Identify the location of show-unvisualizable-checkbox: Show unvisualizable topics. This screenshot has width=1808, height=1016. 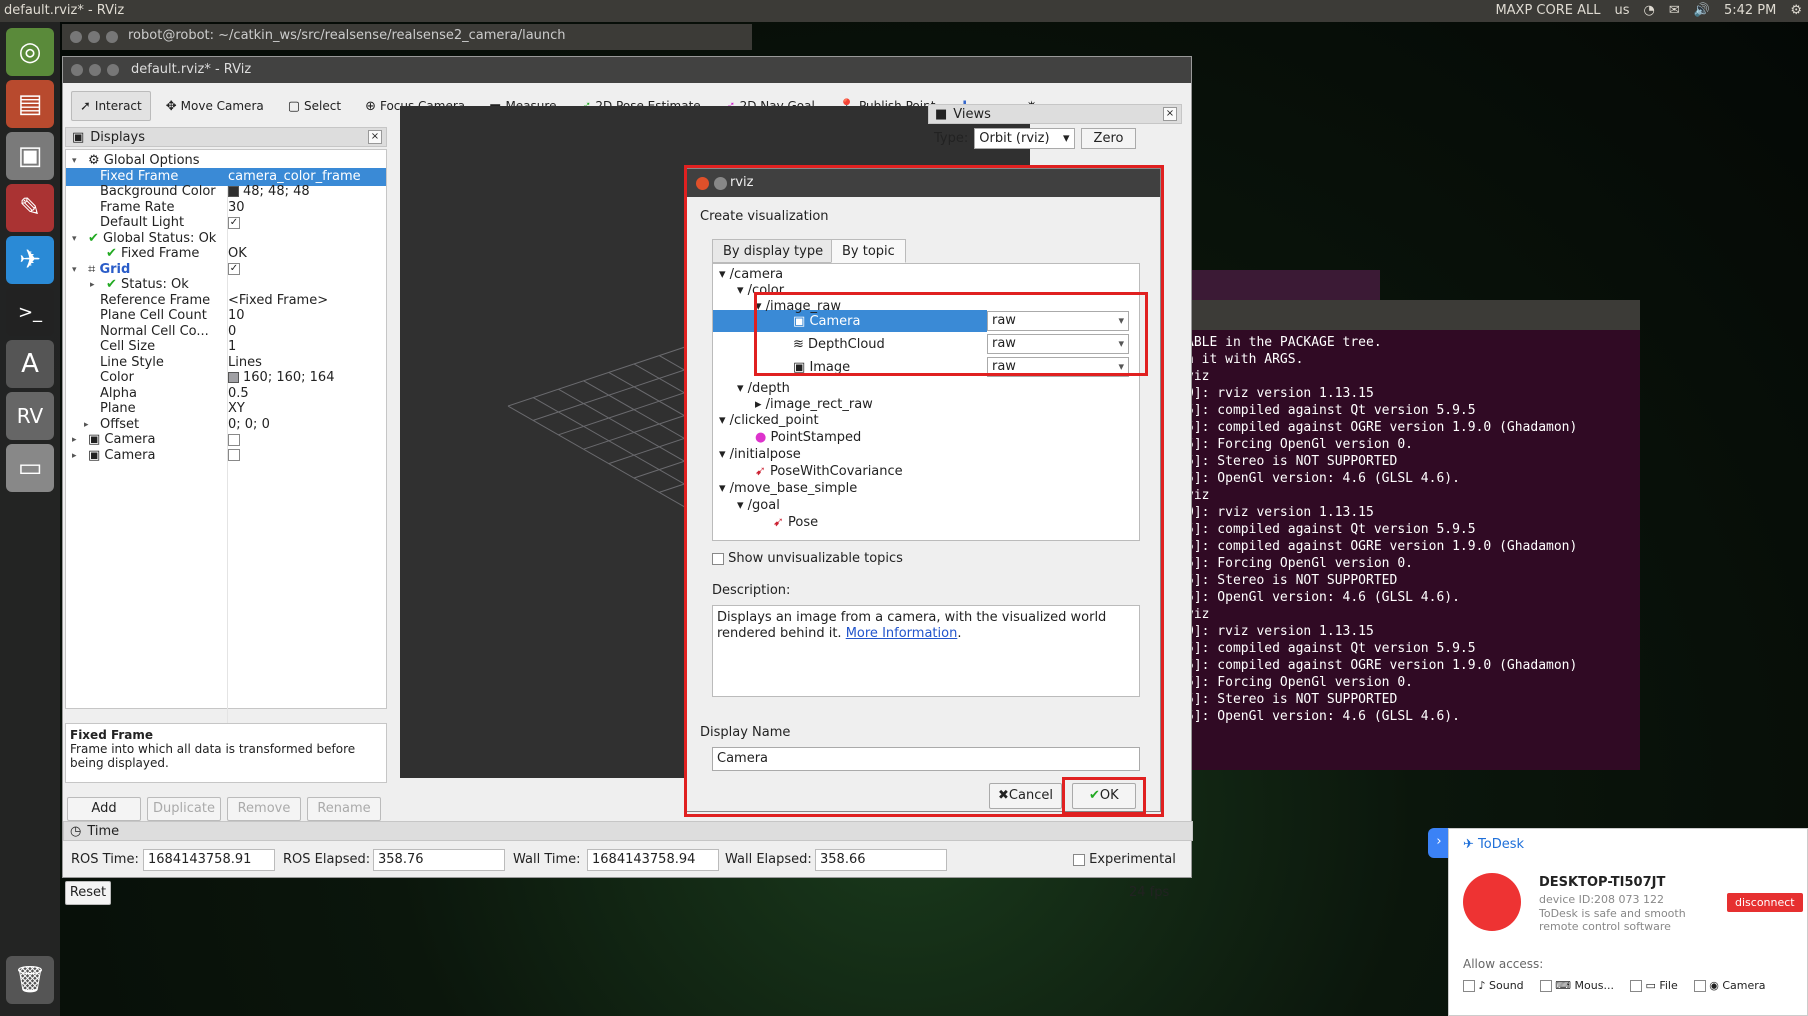
(807, 558).